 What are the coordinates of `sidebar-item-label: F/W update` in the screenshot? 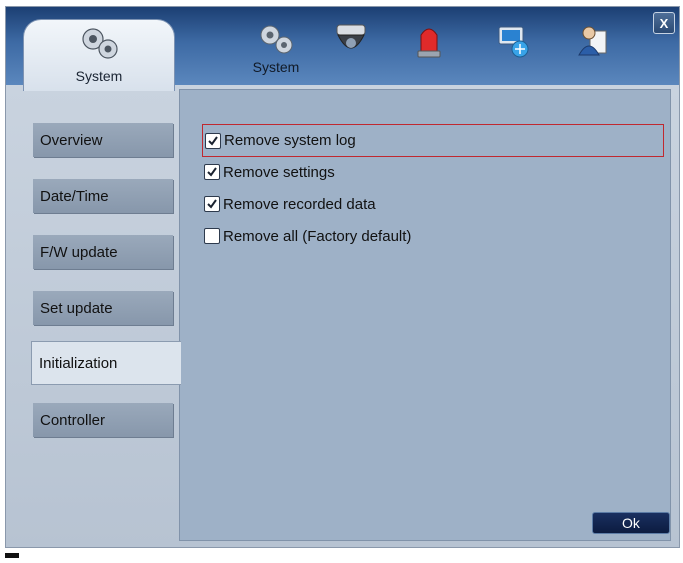 It's located at (79, 252).